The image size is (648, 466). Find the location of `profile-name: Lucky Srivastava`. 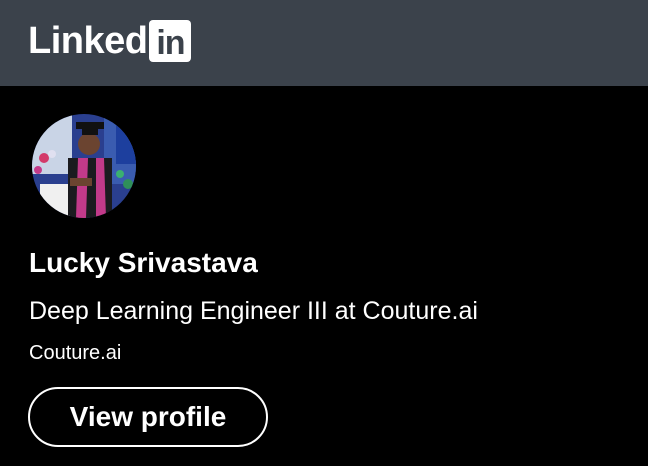

profile-name: Lucky Srivastava is located at coordinates (143, 263).